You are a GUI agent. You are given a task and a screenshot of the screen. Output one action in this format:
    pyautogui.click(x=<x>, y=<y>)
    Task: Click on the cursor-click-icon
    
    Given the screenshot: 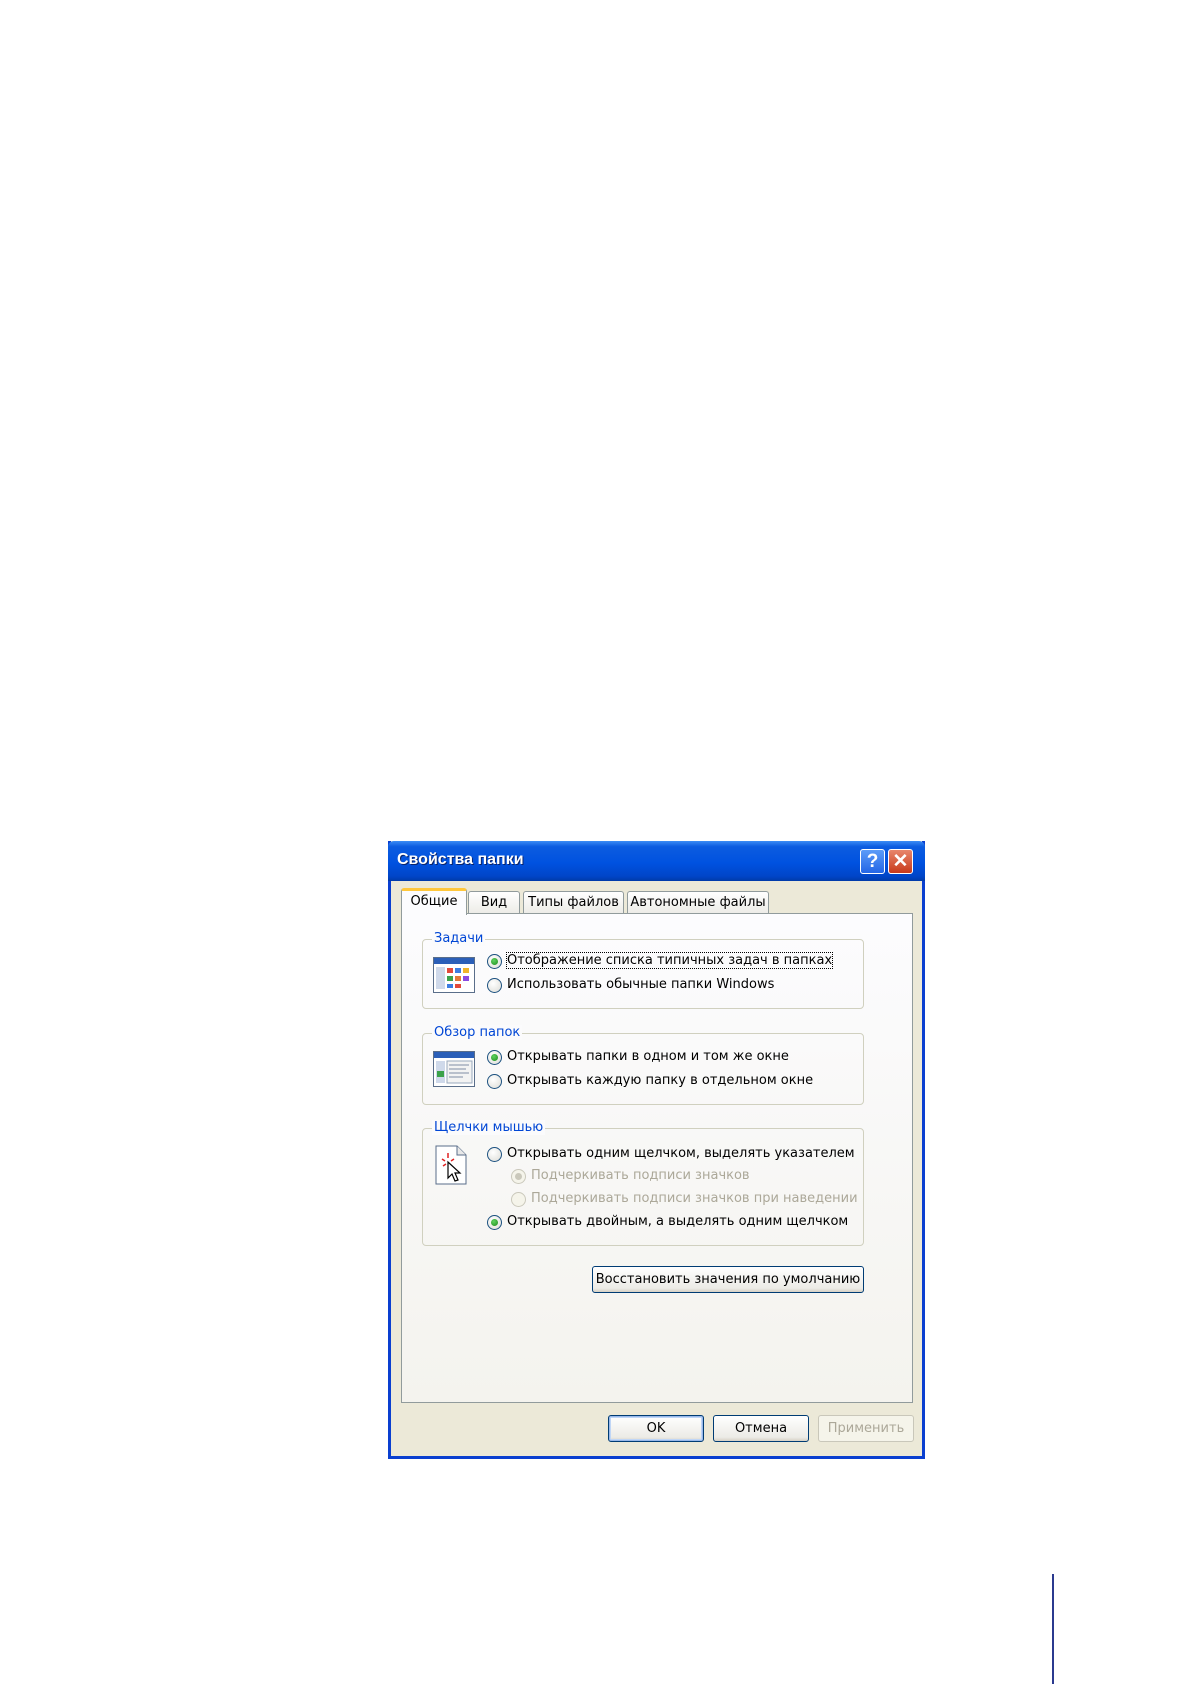 What is the action you would take?
    pyautogui.click(x=451, y=1165)
    